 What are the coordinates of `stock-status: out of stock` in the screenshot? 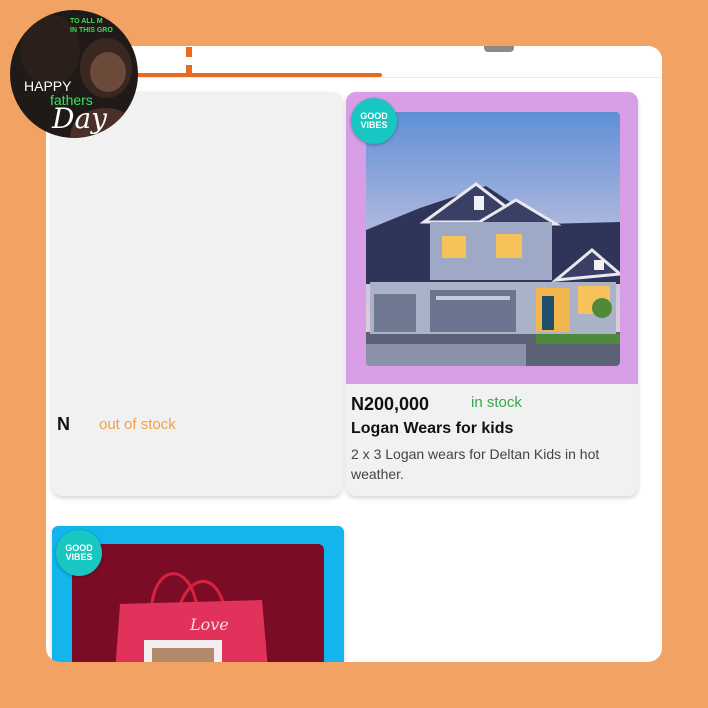 It's located at (137, 424).